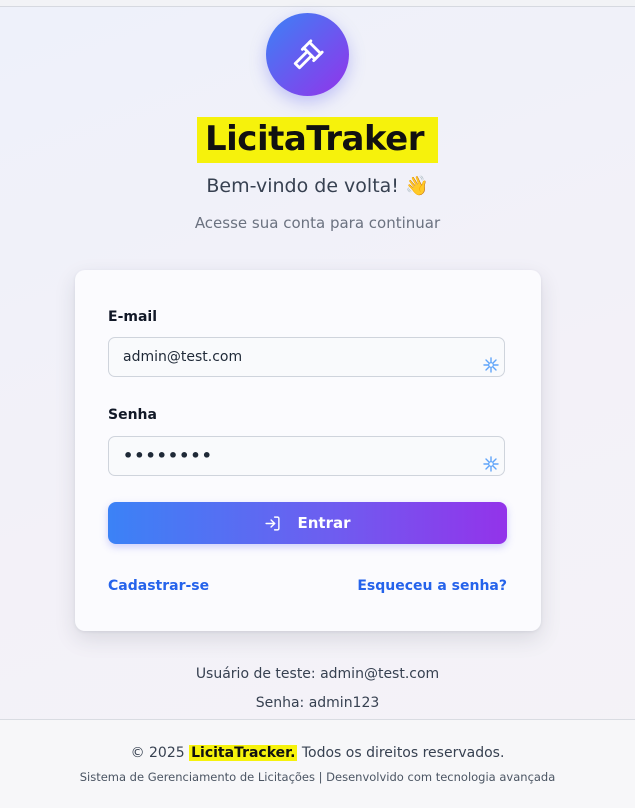  What do you see at coordinates (272, 523) in the screenshot?
I see `sign-in-icon` at bounding box center [272, 523].